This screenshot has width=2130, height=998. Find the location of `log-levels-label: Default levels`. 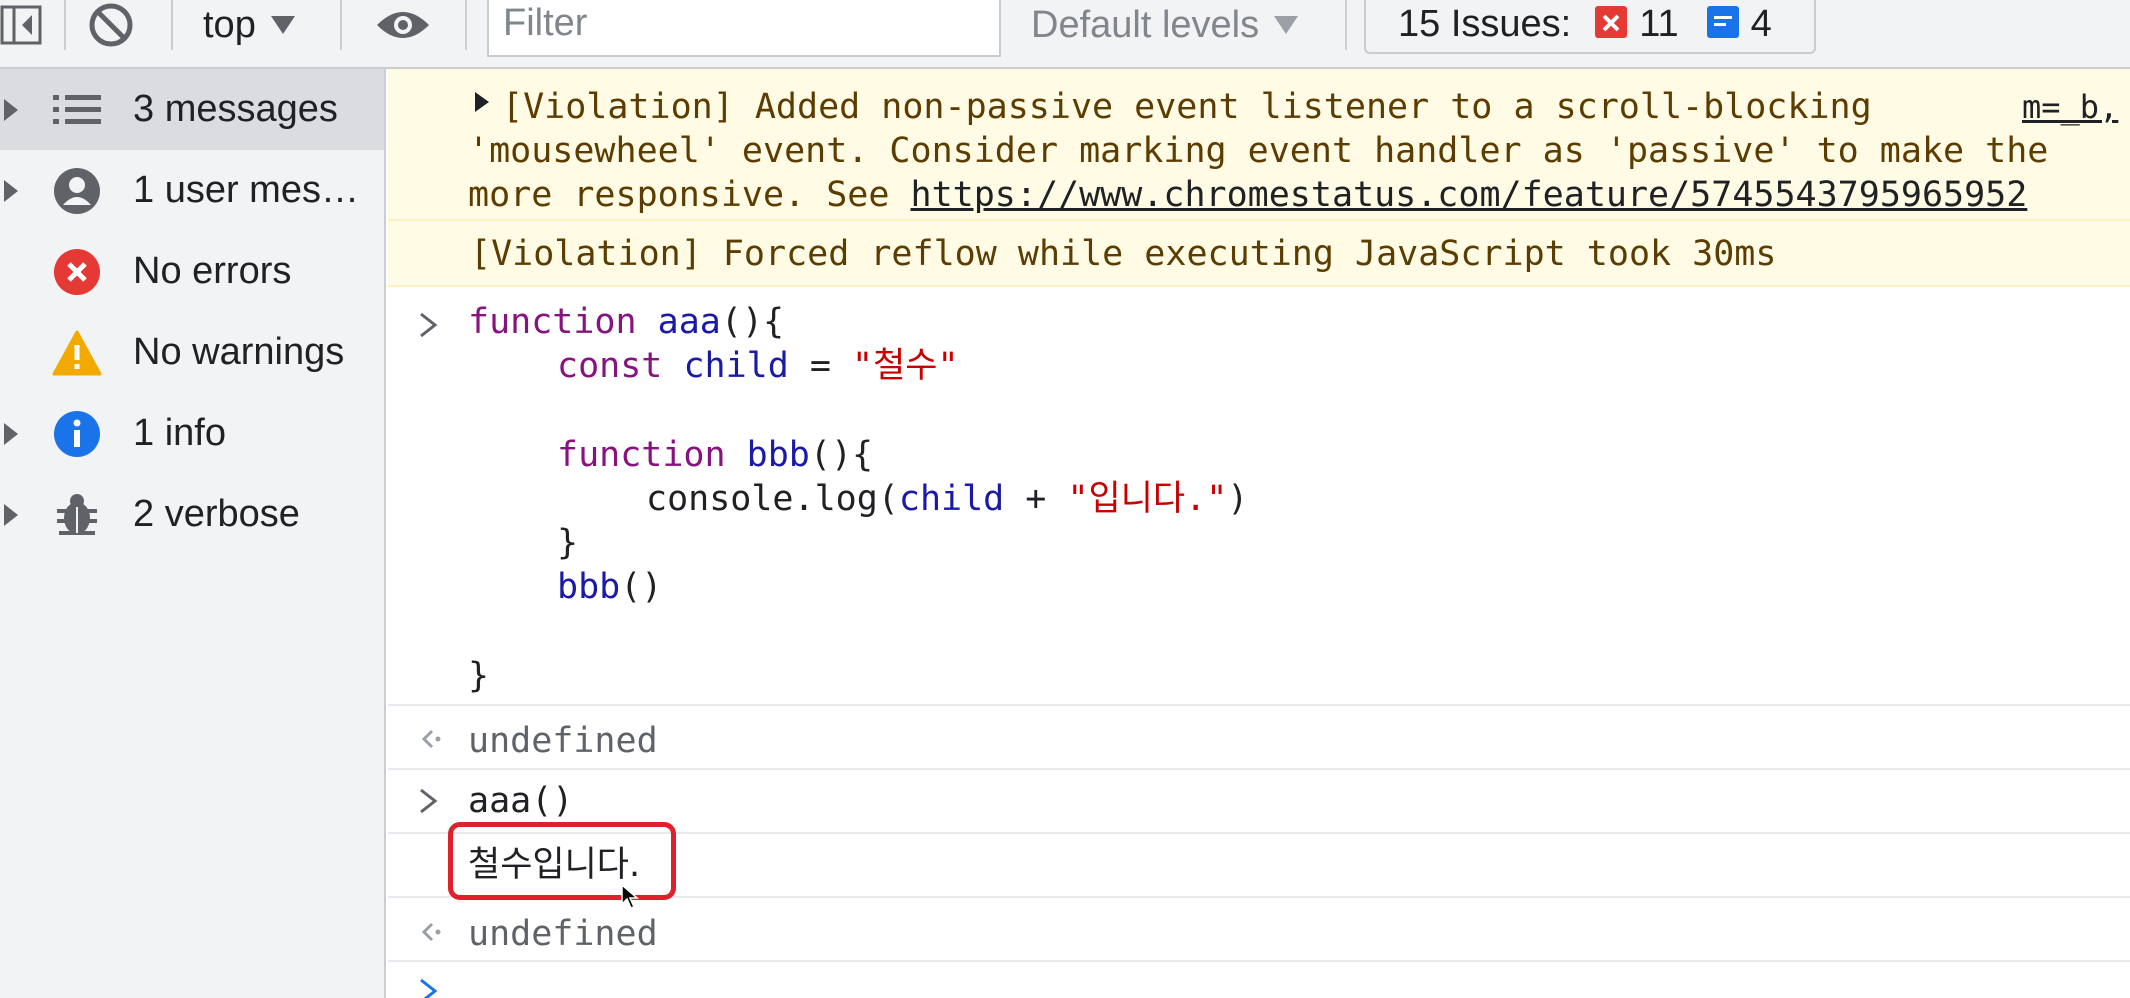

log-levels-label: Default levels is located at coordinates (1145, 24).